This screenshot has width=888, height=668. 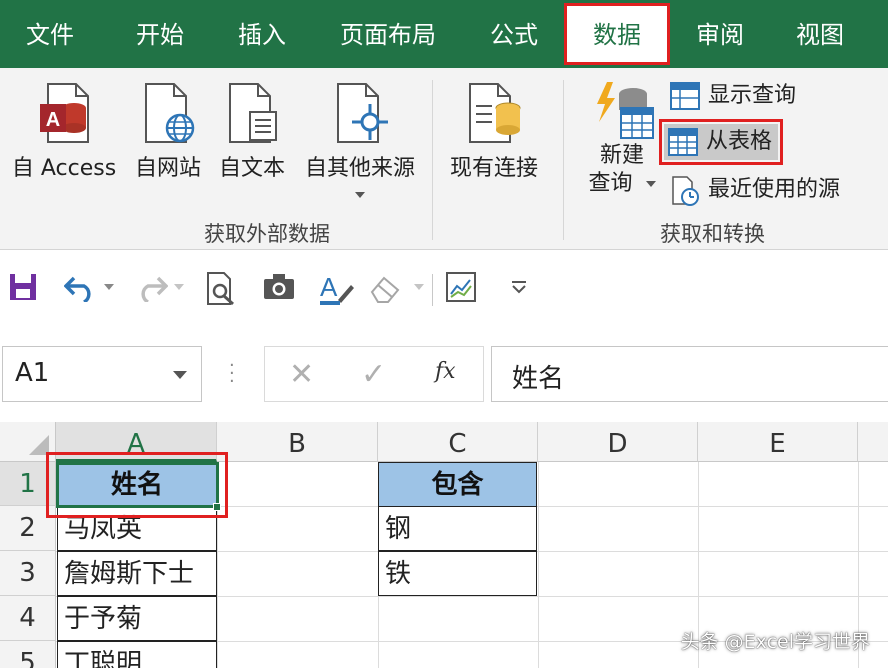 What do you see at coordinates (457, 573) in the screenshot?
I see `cell-c3: 铁` at bounding box center [457, 573].